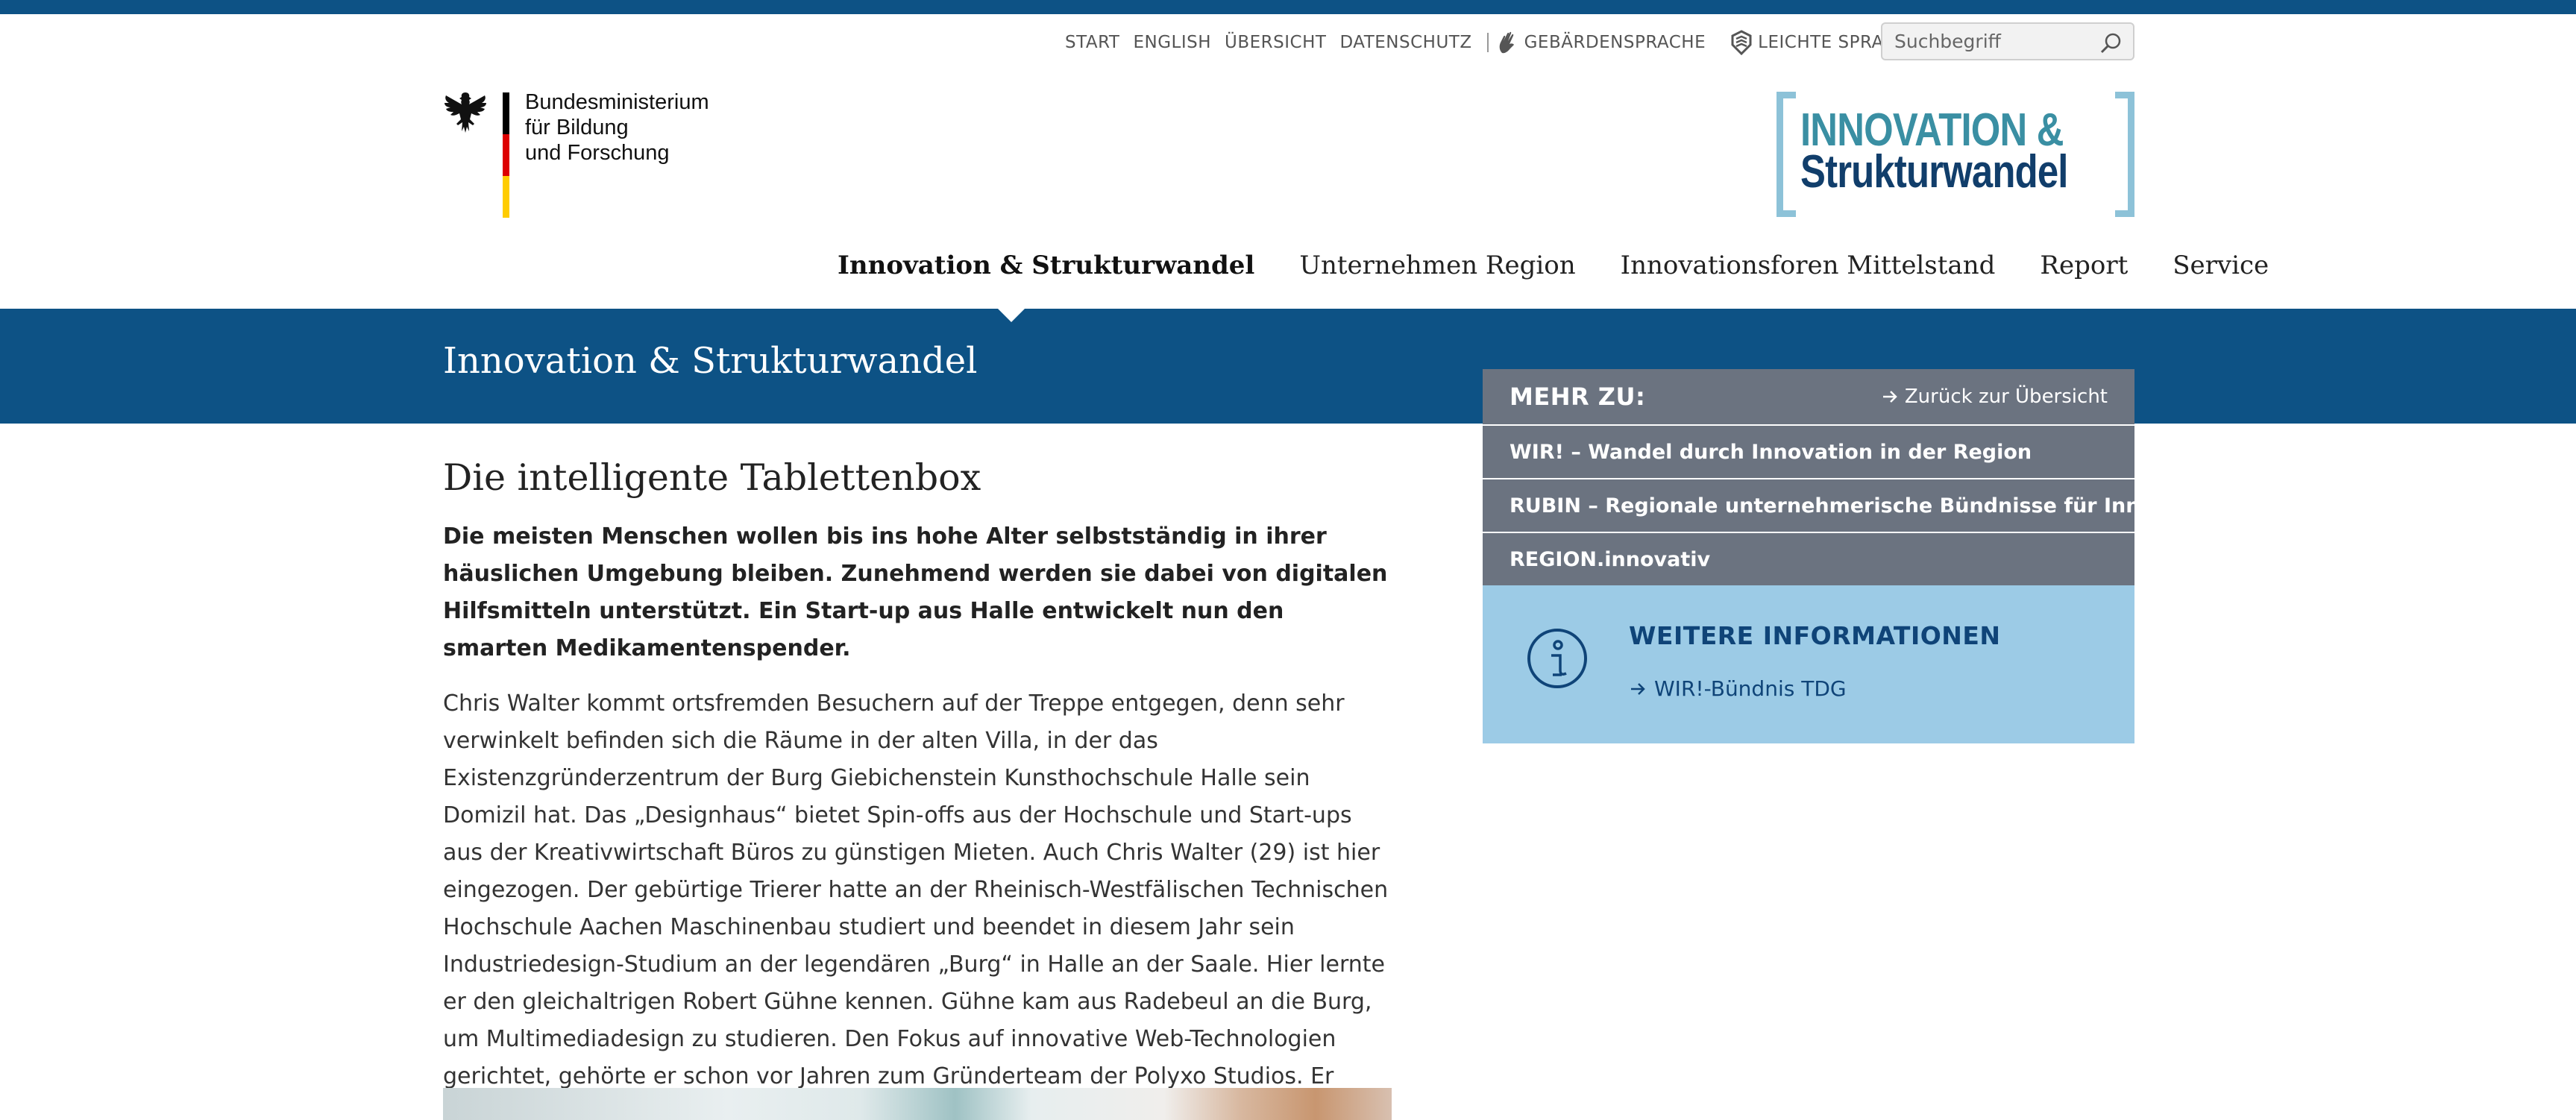 The image size is (2576, 1120). Describe the element at coordinates (1092, 42) in the screenshot. I see `meta-link-start: START` at that location.